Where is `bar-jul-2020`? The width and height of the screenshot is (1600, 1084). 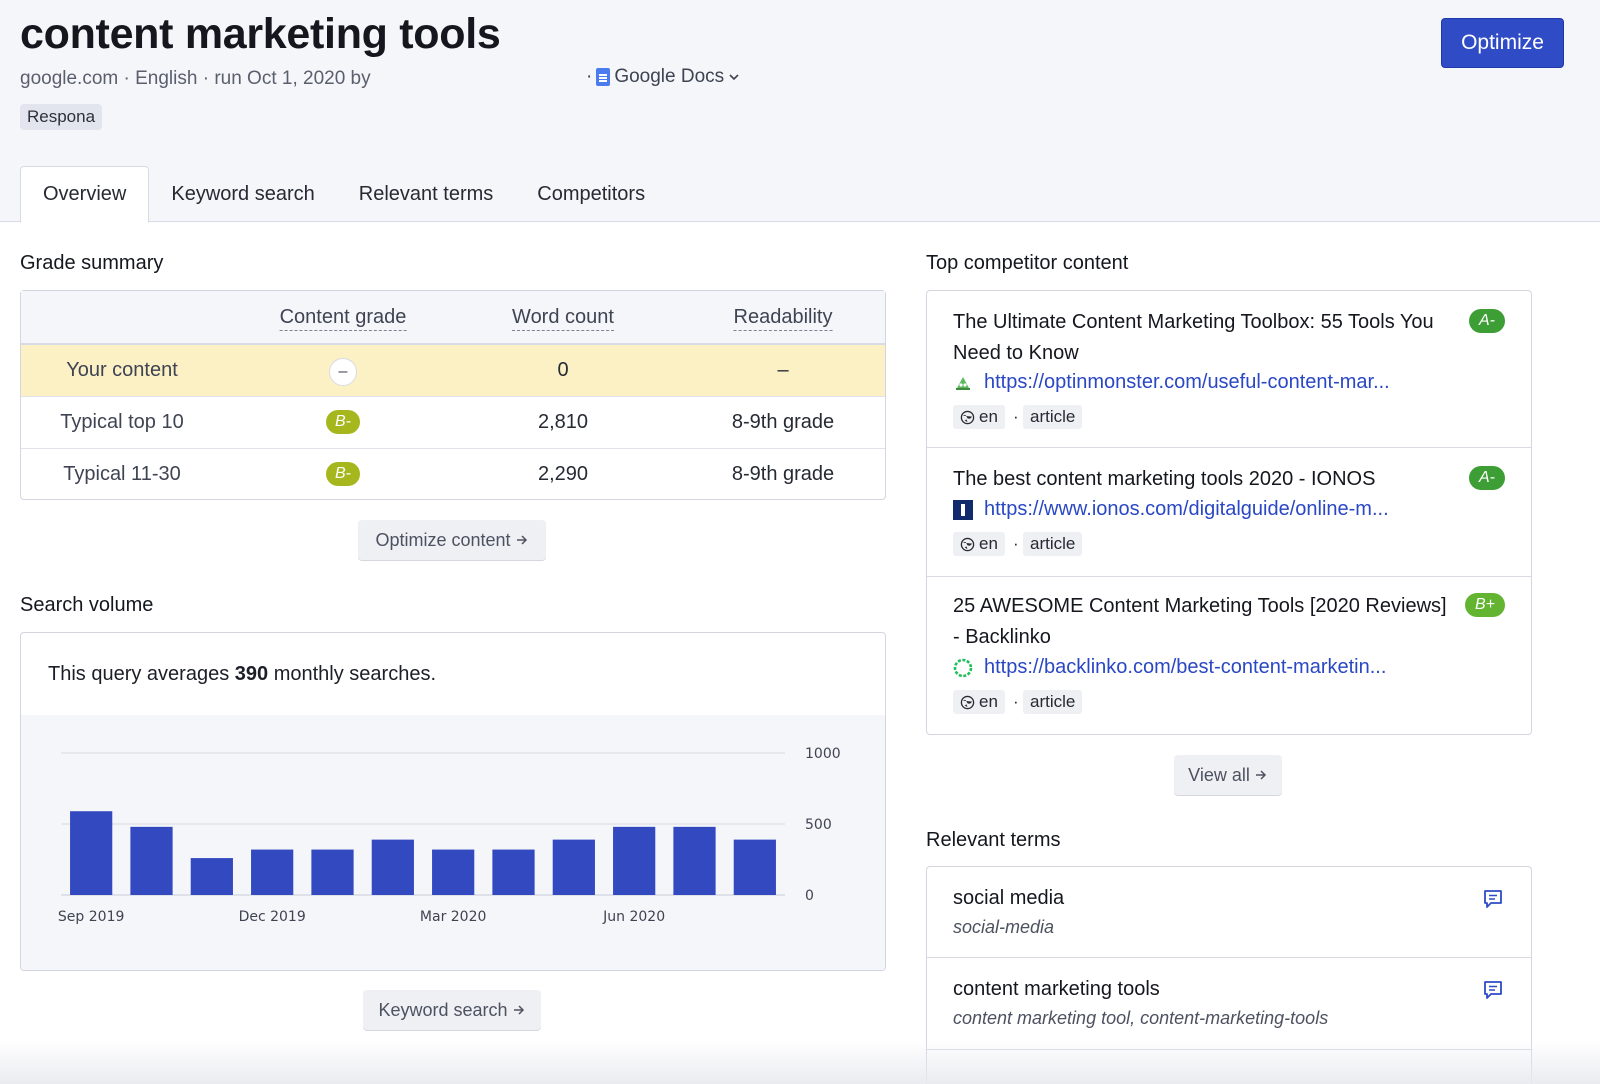 bar-jul-2020 is located at coordinates (694, 860).